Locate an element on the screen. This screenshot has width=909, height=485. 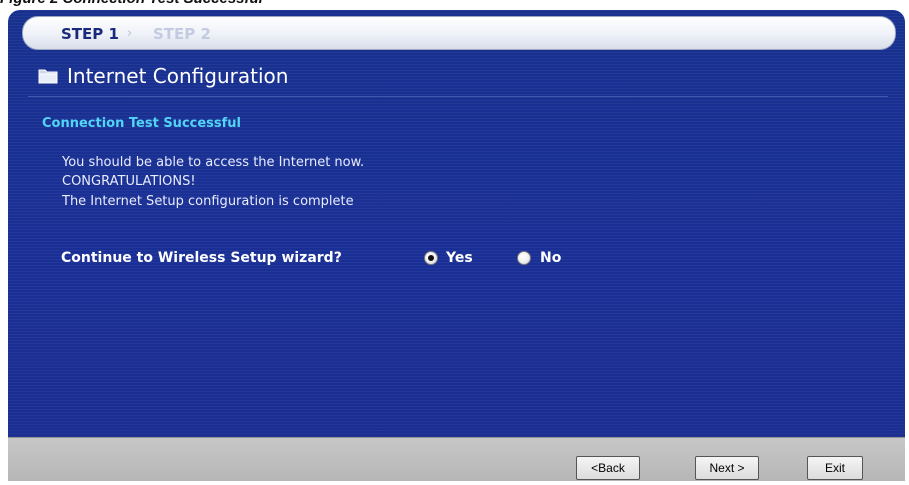
radio-yes is located at coordinates (431, 258).